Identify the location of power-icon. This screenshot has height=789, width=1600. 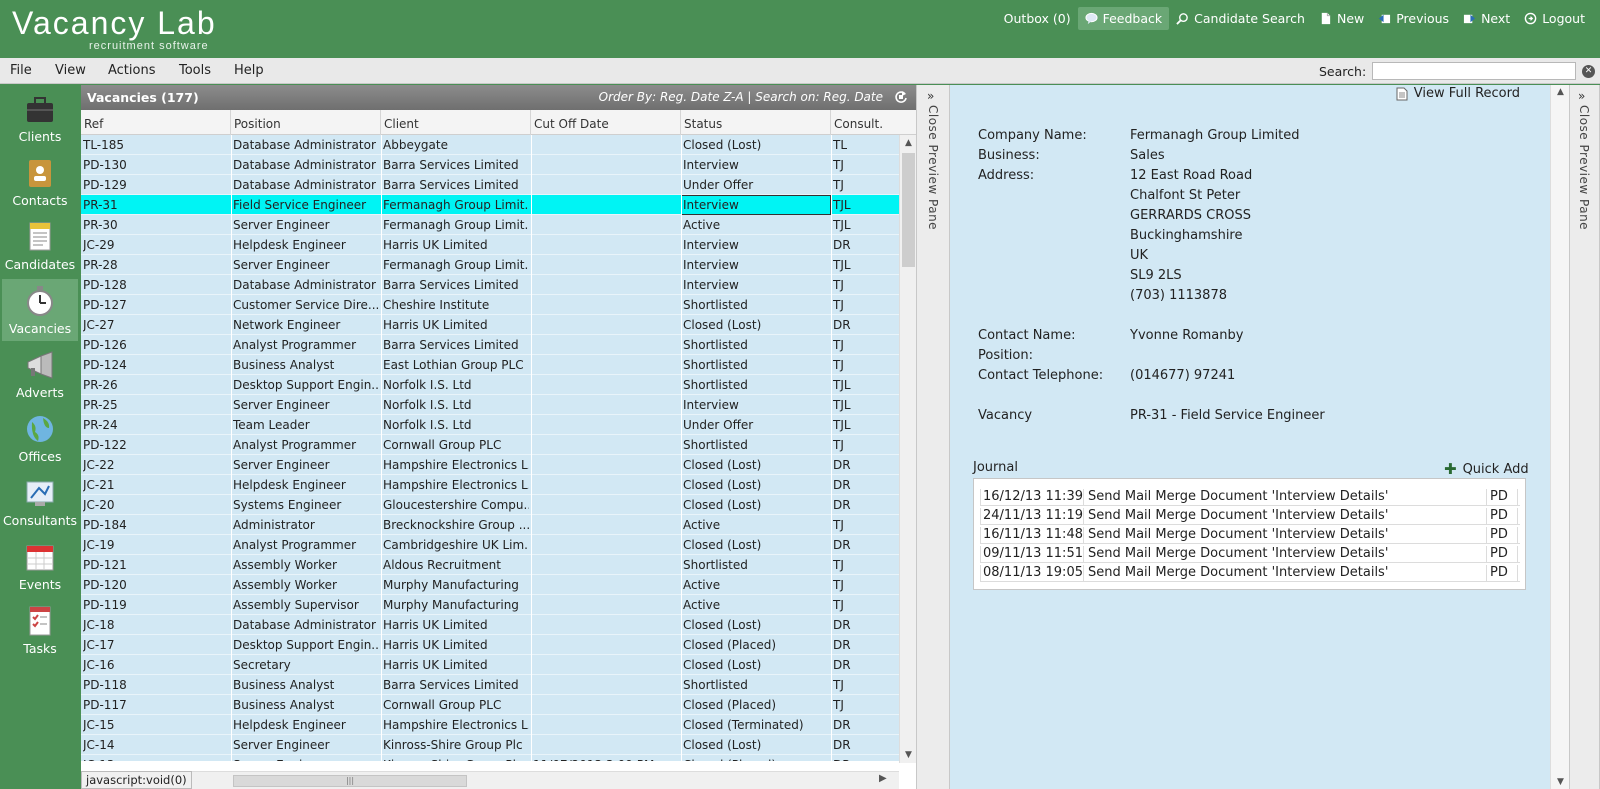
(1530, 18).